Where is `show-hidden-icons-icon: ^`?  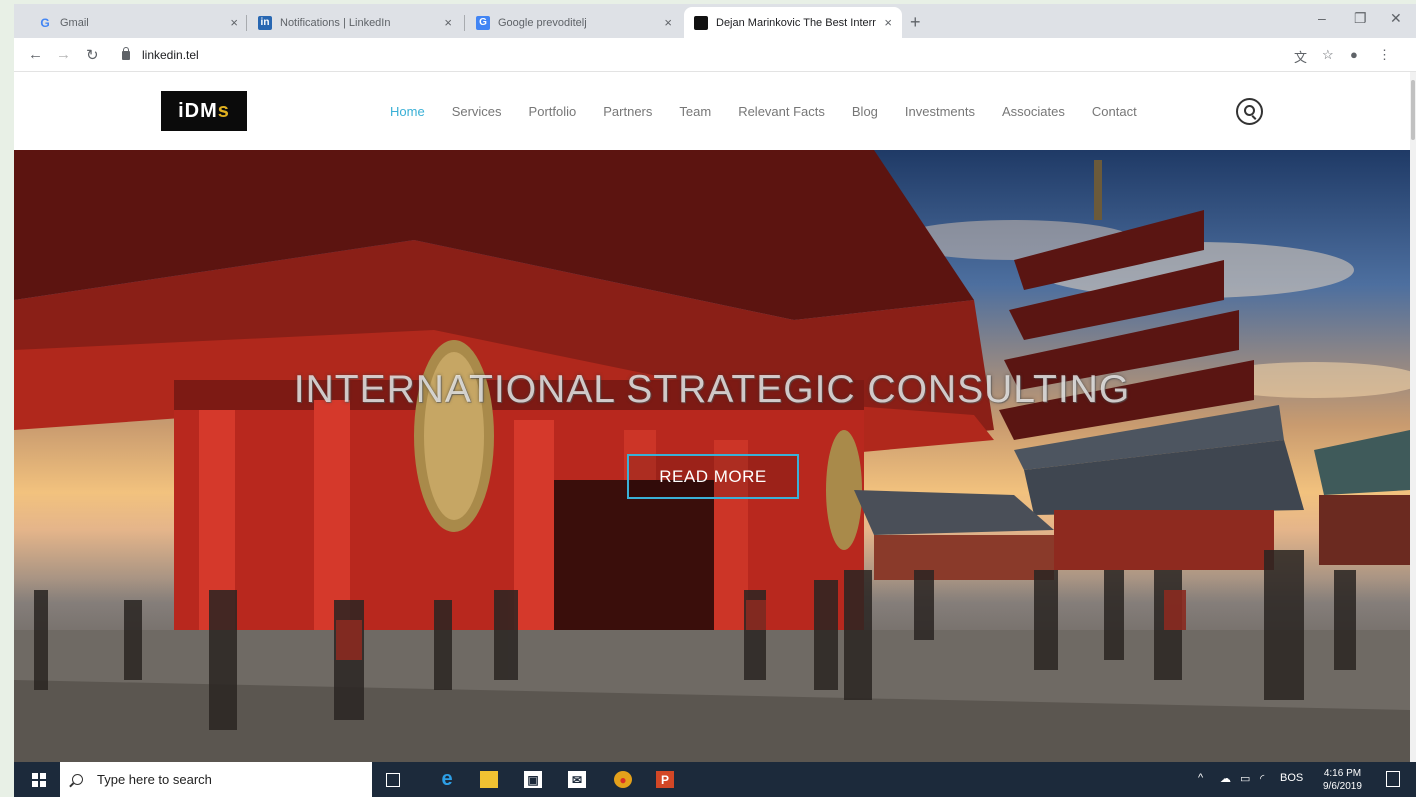
show-hidden-icons-icon: ^ is located at coordinates (1200, 778).